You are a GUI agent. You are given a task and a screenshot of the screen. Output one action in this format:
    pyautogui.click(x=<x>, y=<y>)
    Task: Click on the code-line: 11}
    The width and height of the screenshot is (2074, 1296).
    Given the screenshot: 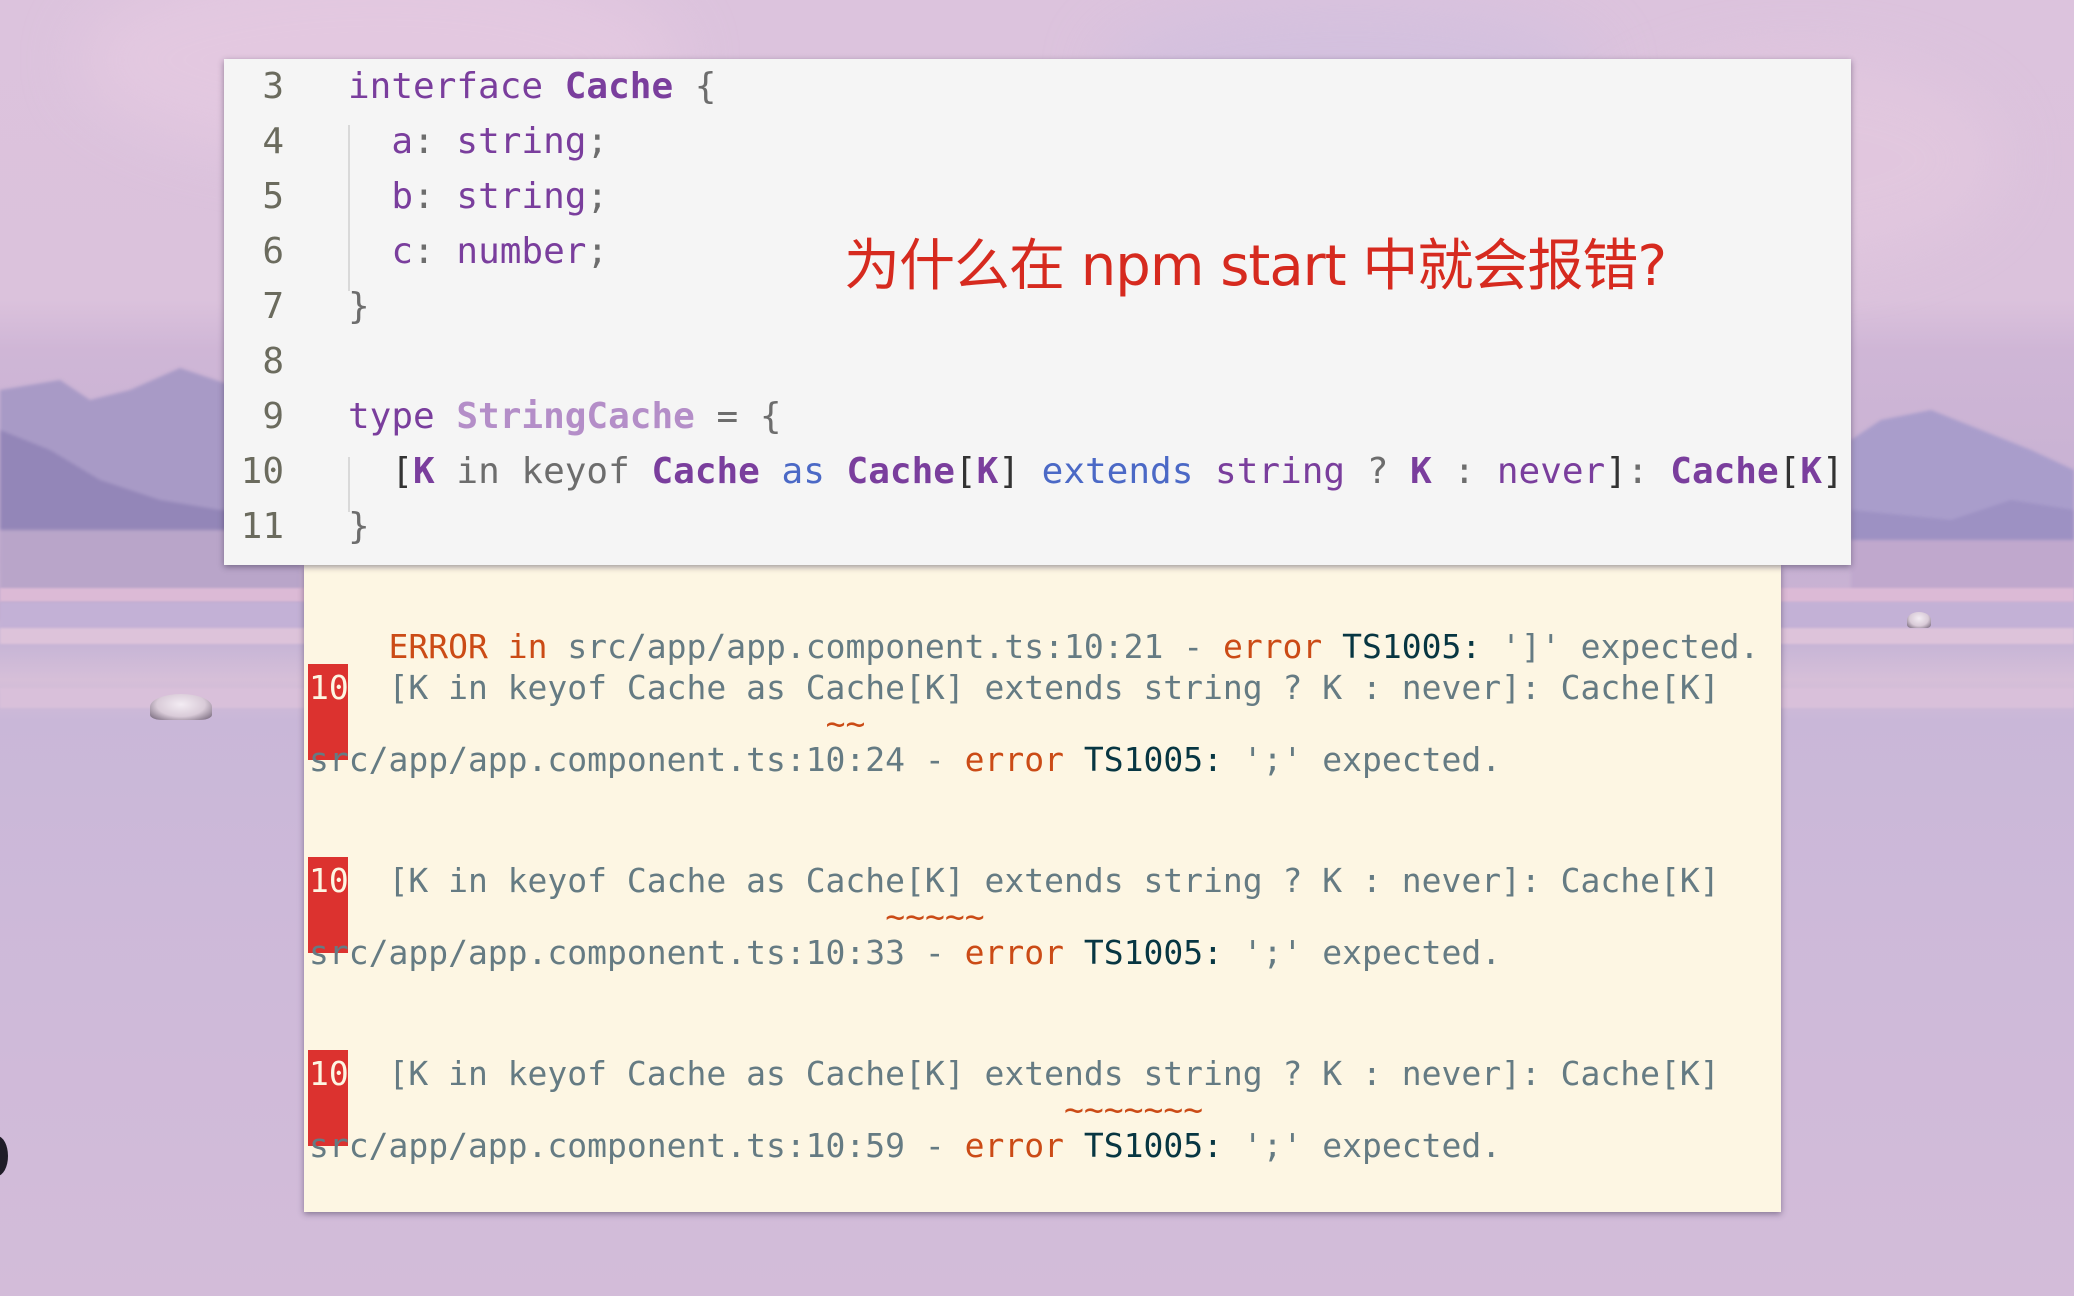 What is the action you would take?
    pyautogui.click(x=1037, y=526)
    